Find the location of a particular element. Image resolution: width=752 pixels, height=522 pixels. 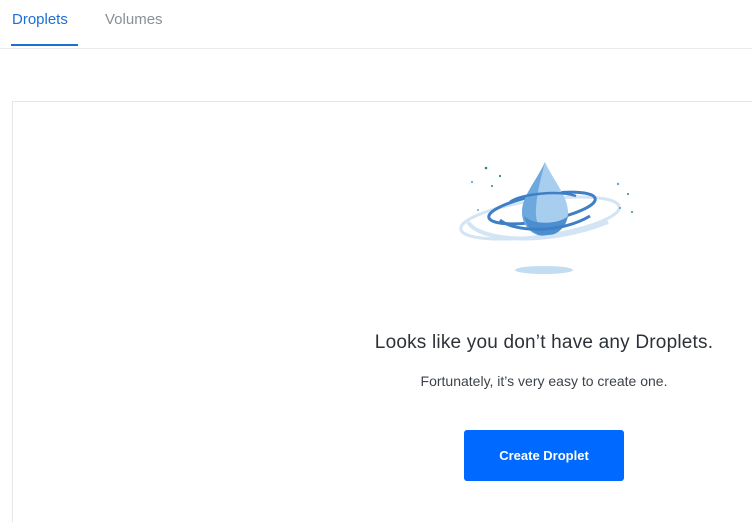

tab-bar: Droplets Volumes is located at coordinates (376, 24).